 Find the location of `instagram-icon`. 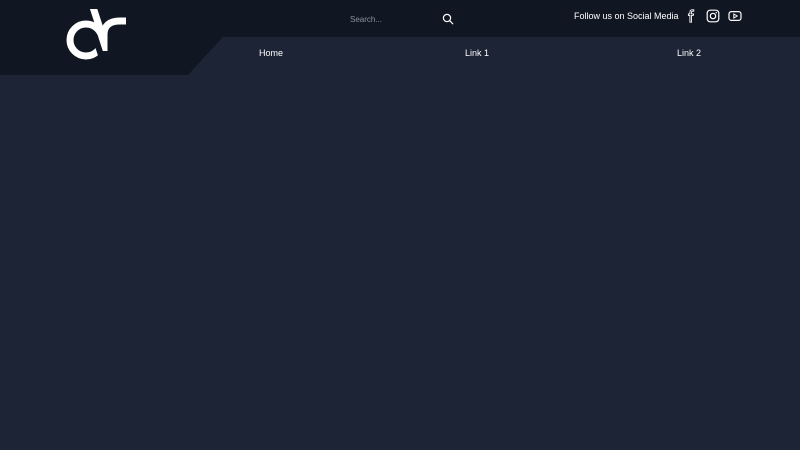

instagram-icon is located at coordinates (713, 16).